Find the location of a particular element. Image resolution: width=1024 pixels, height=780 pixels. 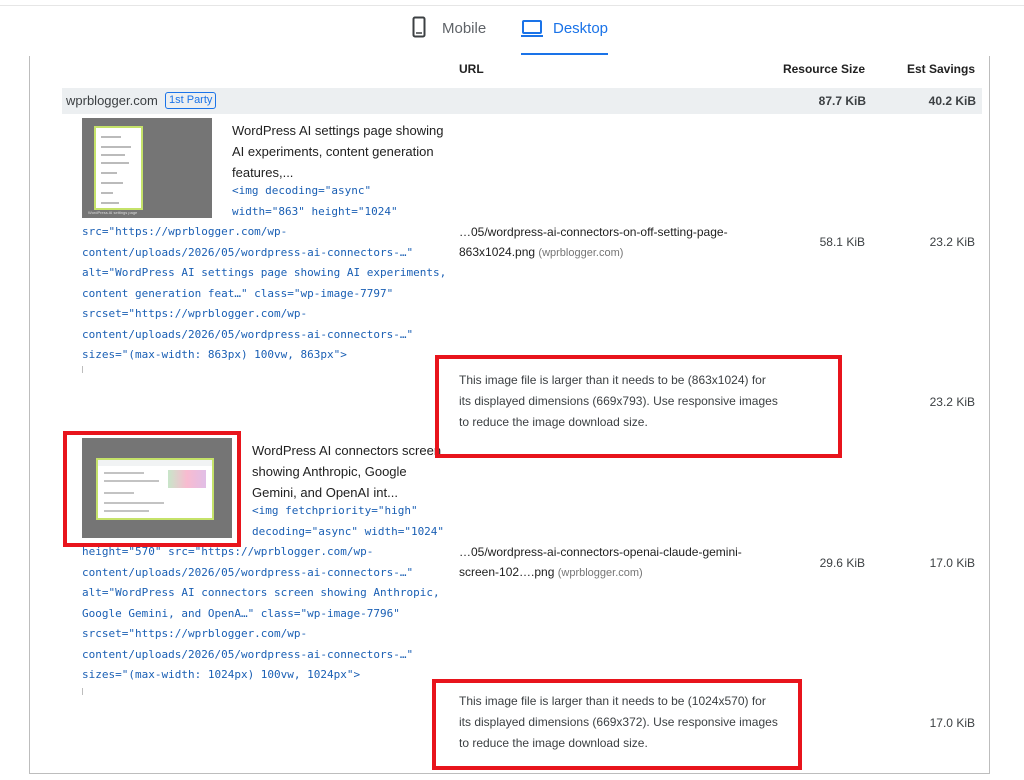

party-est-savings: 40.2 KiB is located at coordinates (952, 101).